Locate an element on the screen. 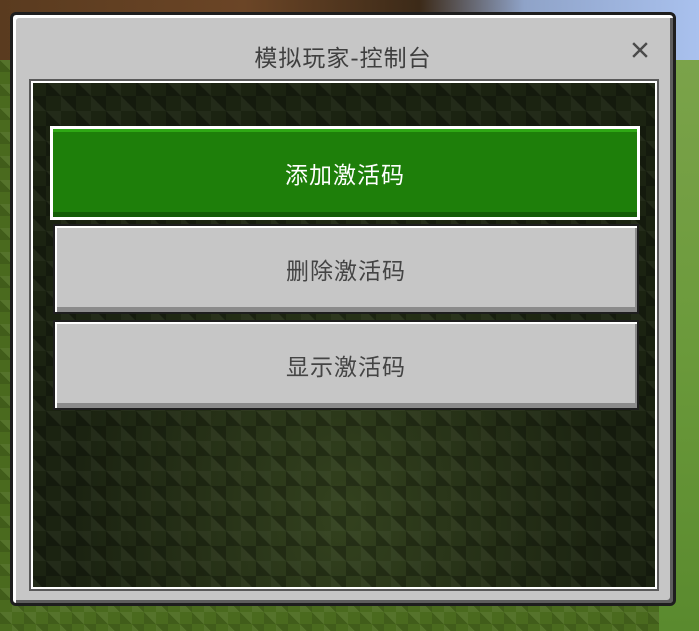 The height and width of the screenshot is (631, 699). show-activation-code-button: 显示激活码 is located at coordinates (346, 365).